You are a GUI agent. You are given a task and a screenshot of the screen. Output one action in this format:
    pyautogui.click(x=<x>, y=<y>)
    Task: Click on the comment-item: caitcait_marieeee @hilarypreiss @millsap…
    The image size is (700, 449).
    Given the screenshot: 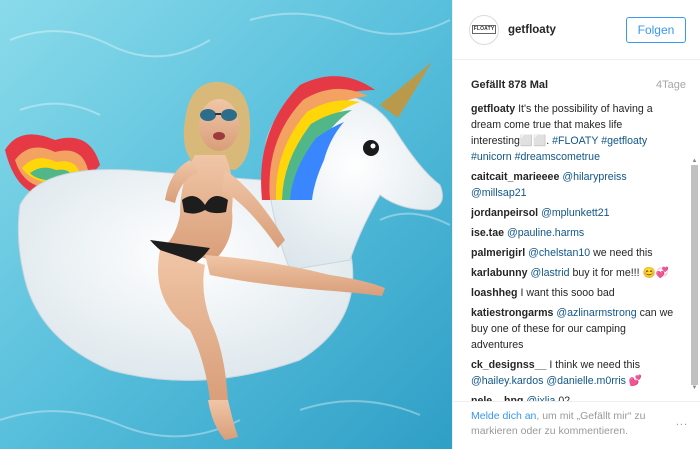 What is the action you would take?
    pyautogui.click(x=573, y=185)
    